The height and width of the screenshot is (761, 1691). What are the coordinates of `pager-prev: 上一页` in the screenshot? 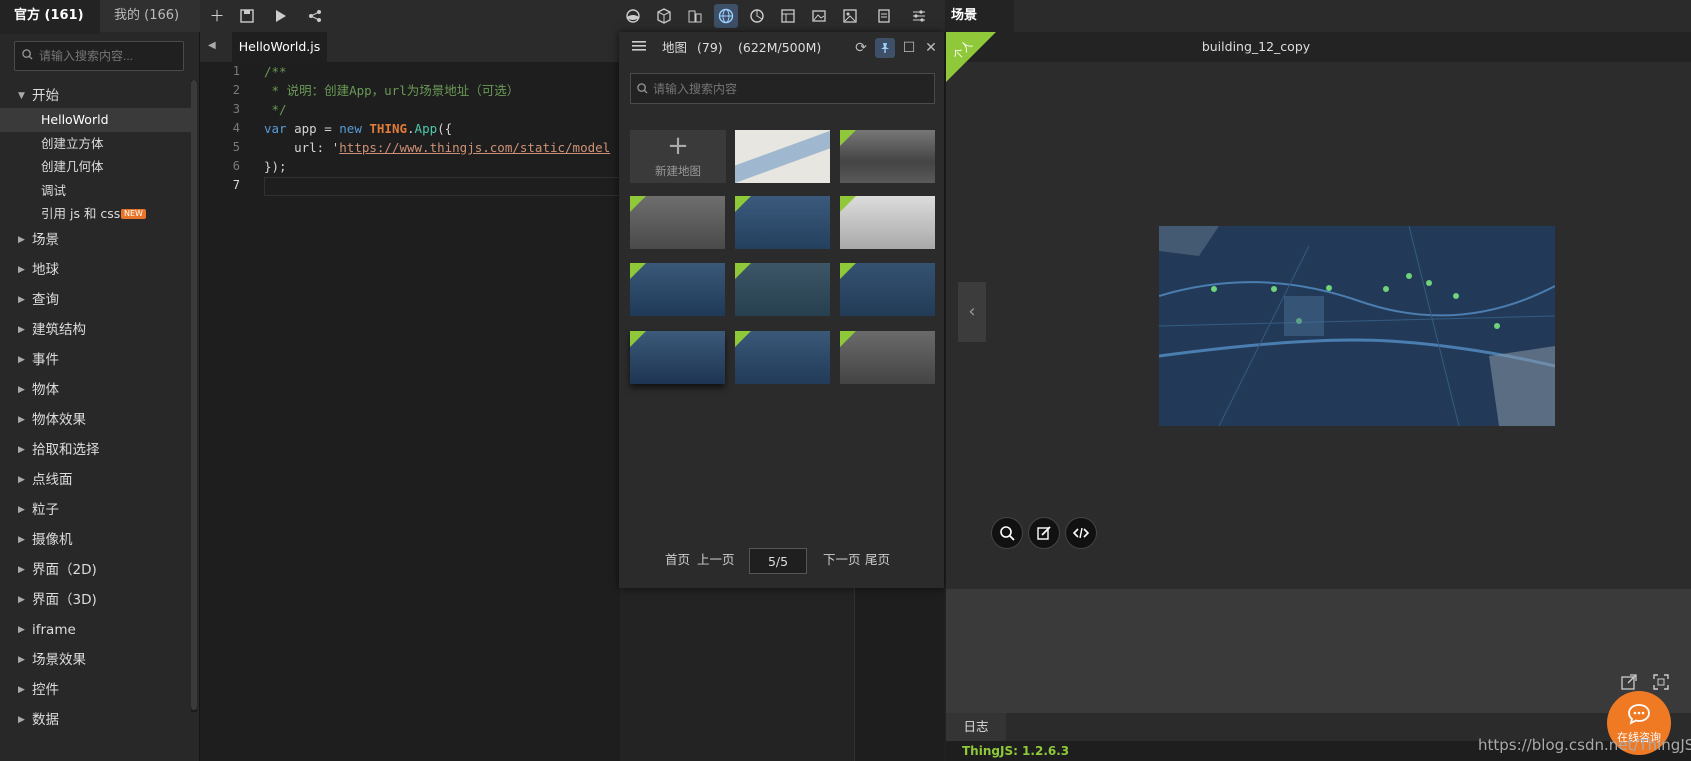 It's located at (716, 560).